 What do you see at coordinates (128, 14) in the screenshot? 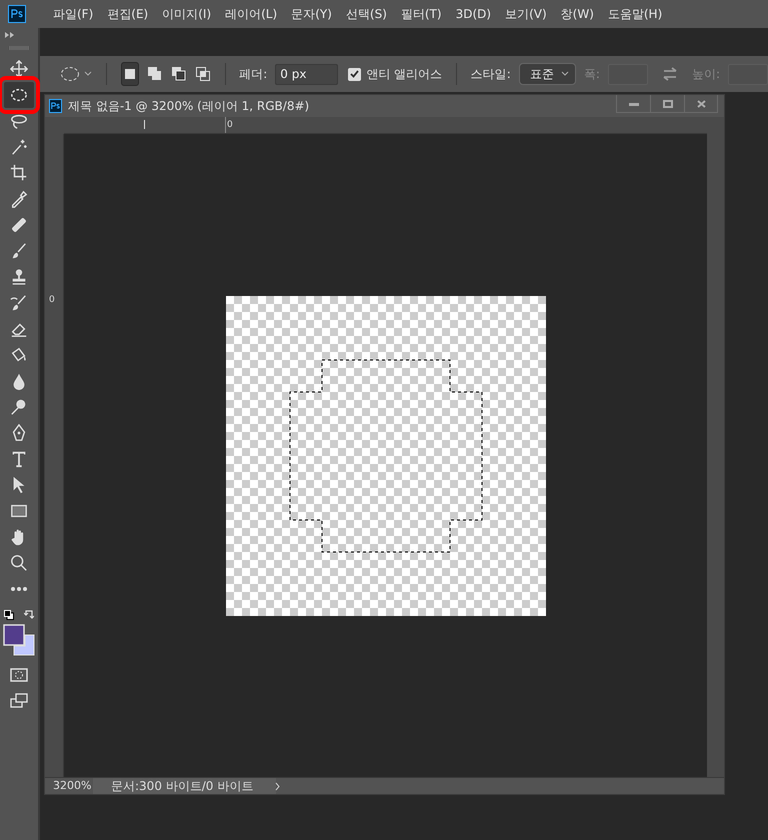
I see `menu-item: 편집(E)` at bounding box center [128, 14].